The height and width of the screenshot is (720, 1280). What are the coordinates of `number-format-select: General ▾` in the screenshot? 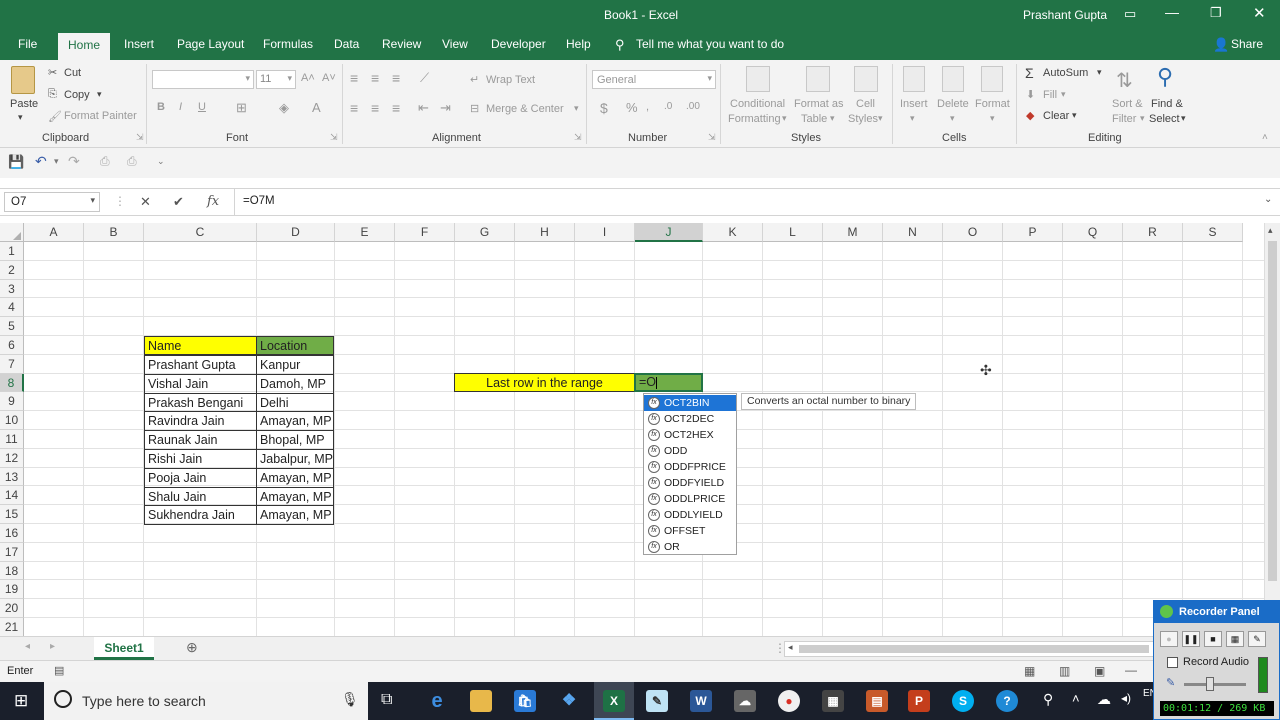 It's located at (654, 79).